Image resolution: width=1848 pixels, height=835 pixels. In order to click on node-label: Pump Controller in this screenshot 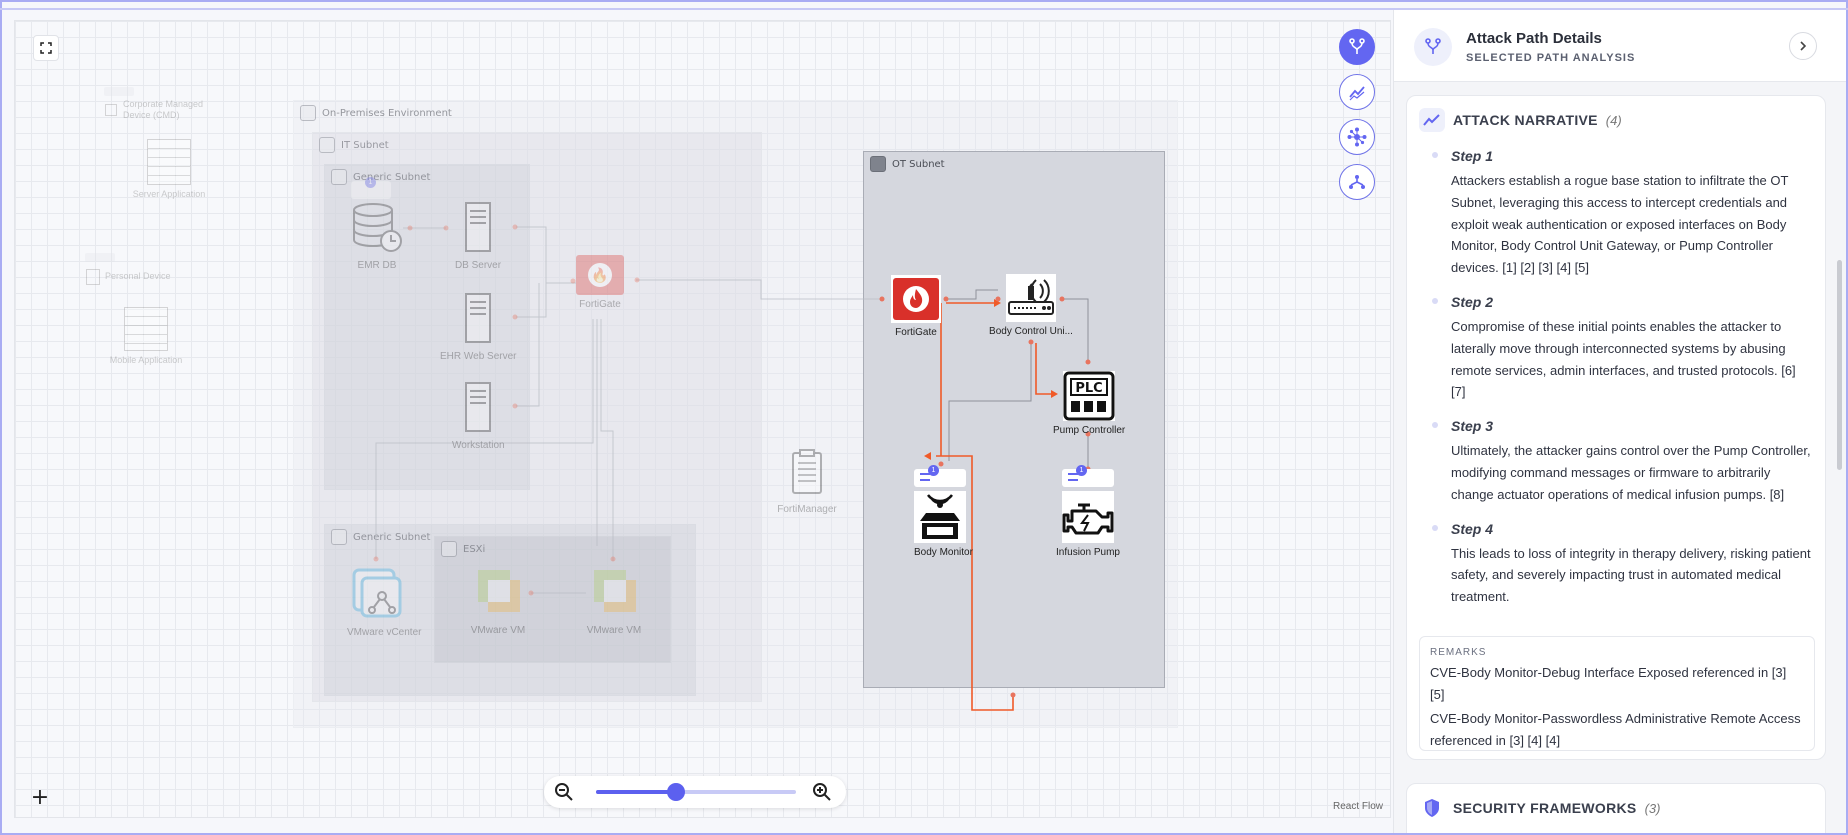, I will do `click(1089, 430)`.